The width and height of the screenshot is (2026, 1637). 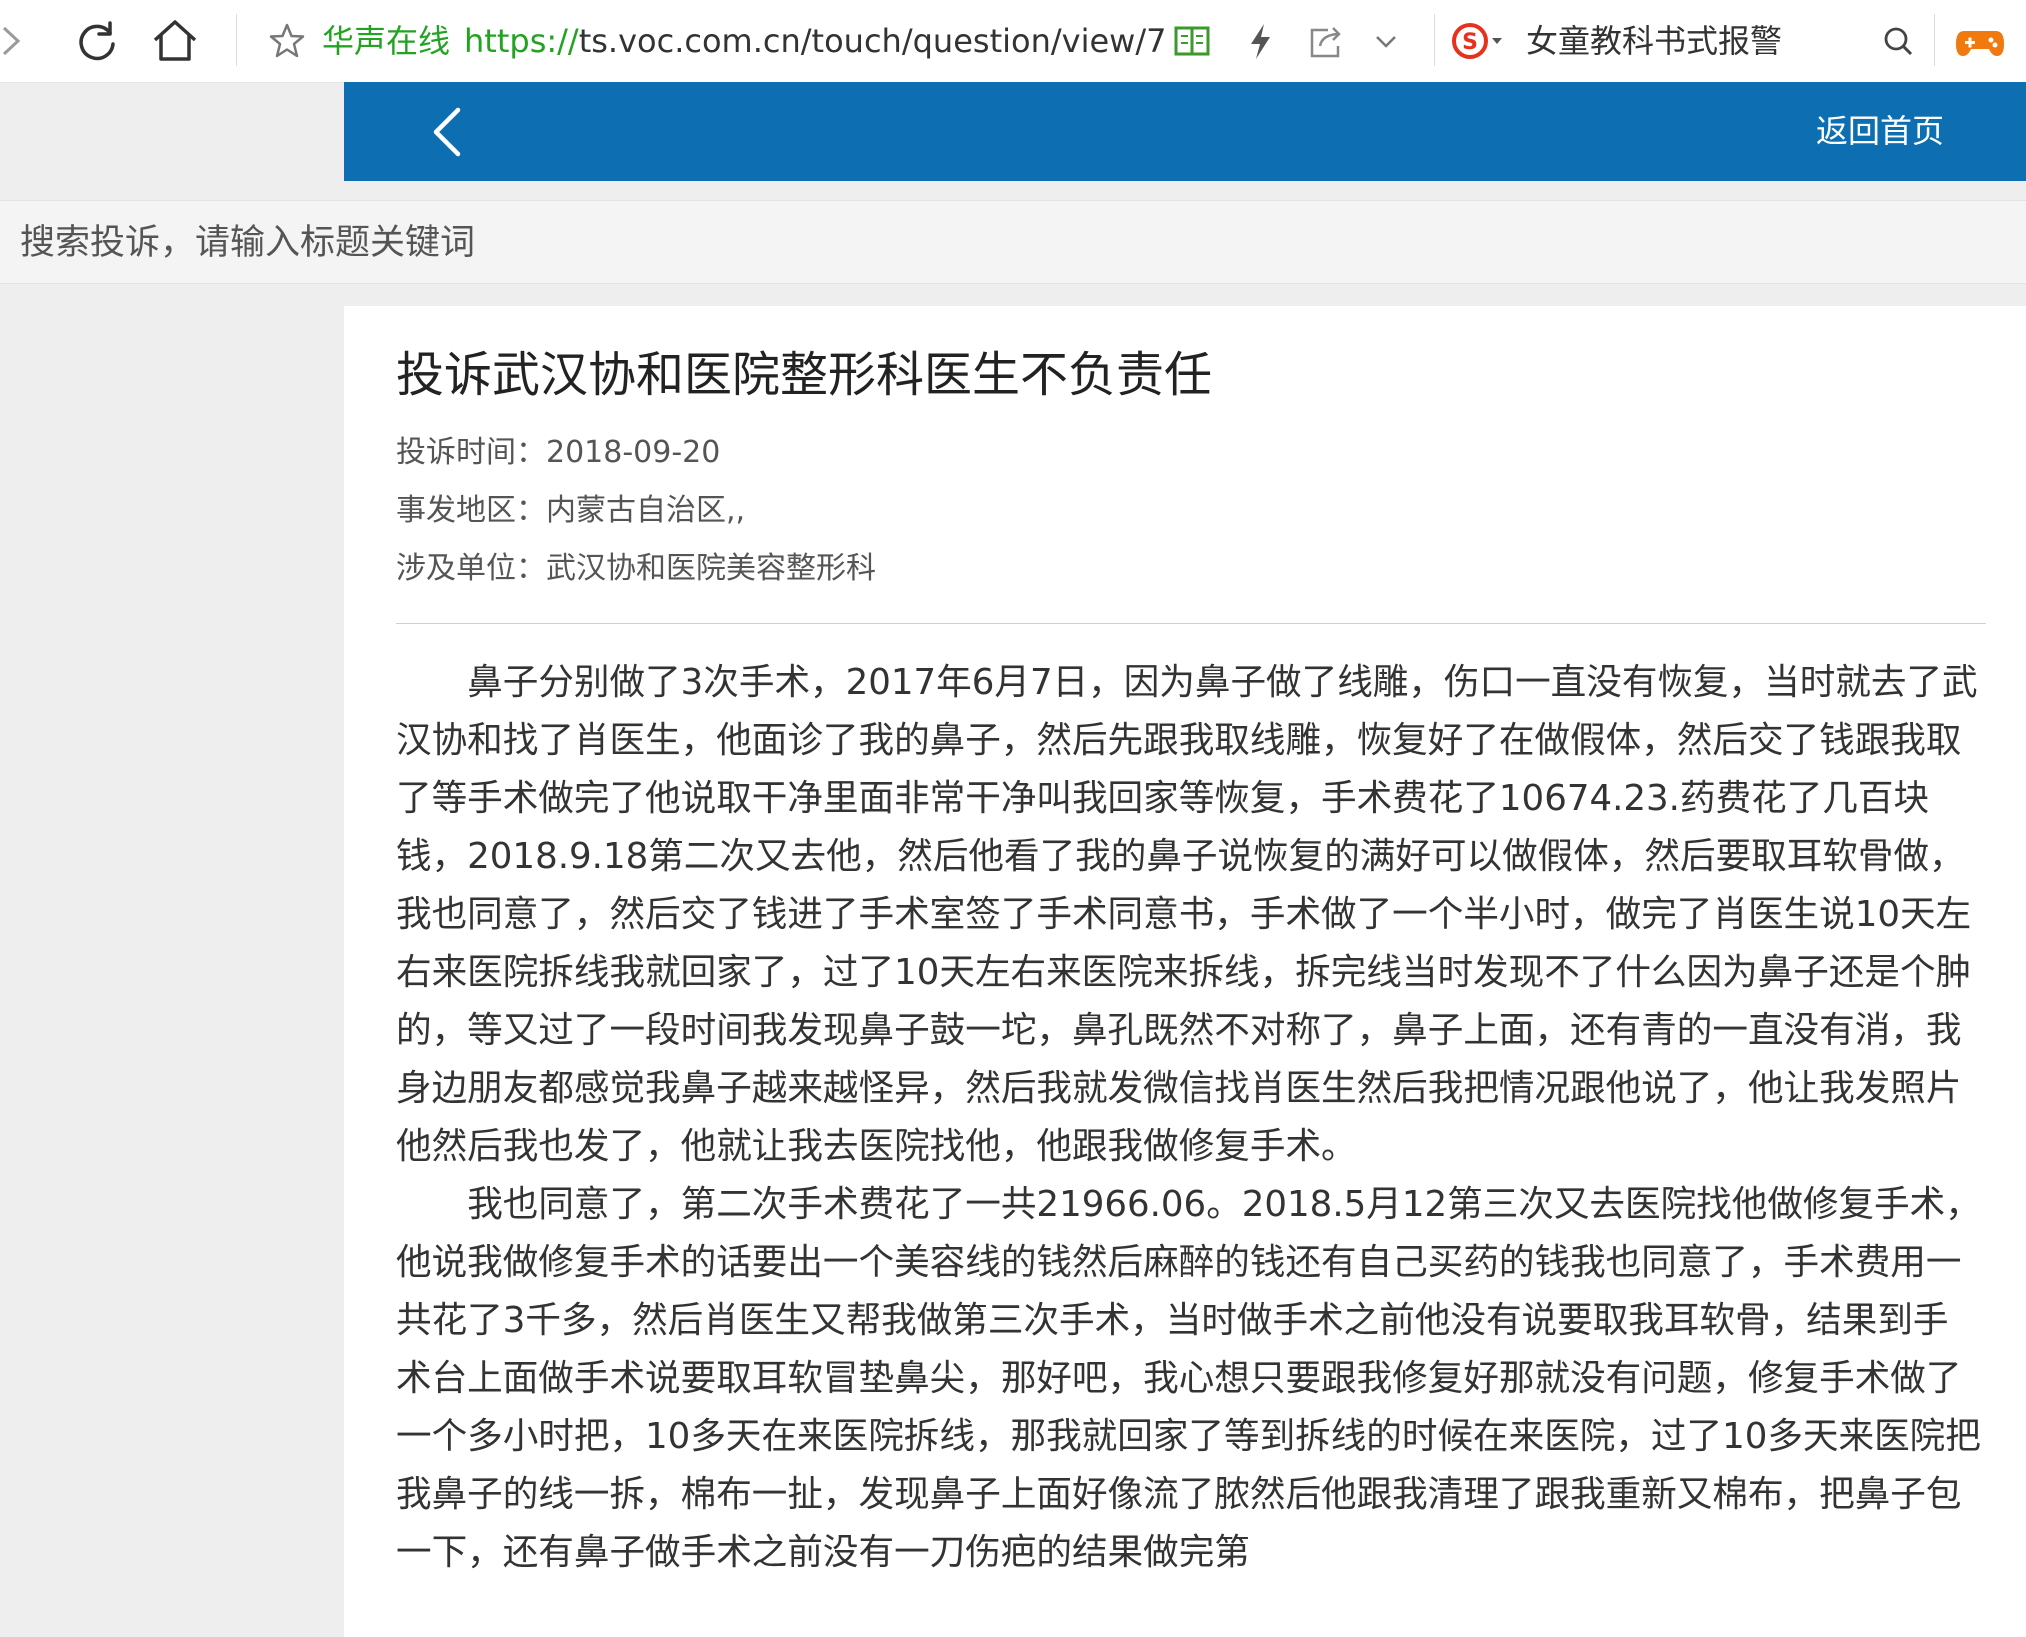 What do you see at coordinates (14, 41) in the screenshot?
I see `forward-icon` at bounding box center [14, 41].